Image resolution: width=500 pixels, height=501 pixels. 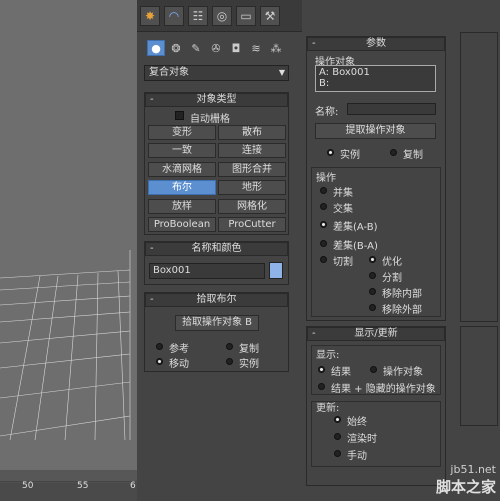 I want to click on rollout-header: - 对象类型, so click(x=216, y=100).